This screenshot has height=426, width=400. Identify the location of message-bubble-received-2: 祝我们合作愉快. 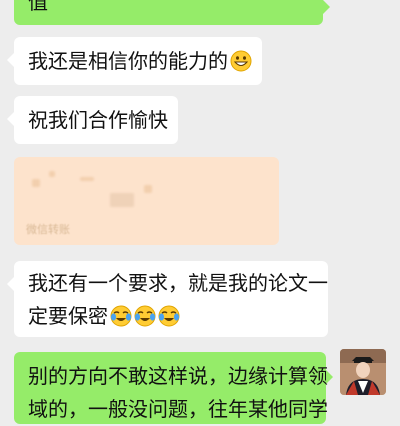
(92, 120).